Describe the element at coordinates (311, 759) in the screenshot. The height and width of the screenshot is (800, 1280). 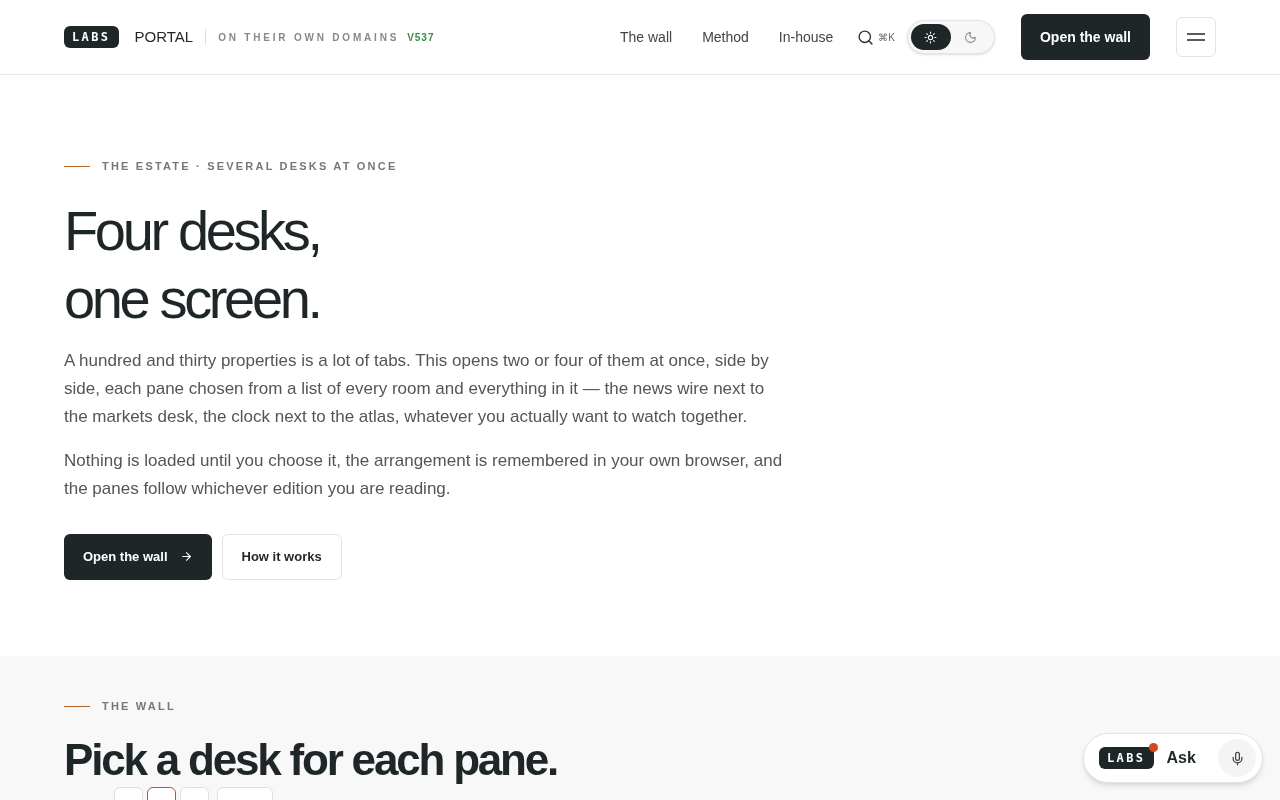
I see `section-title: Pick a desk for each pane.` at that location.